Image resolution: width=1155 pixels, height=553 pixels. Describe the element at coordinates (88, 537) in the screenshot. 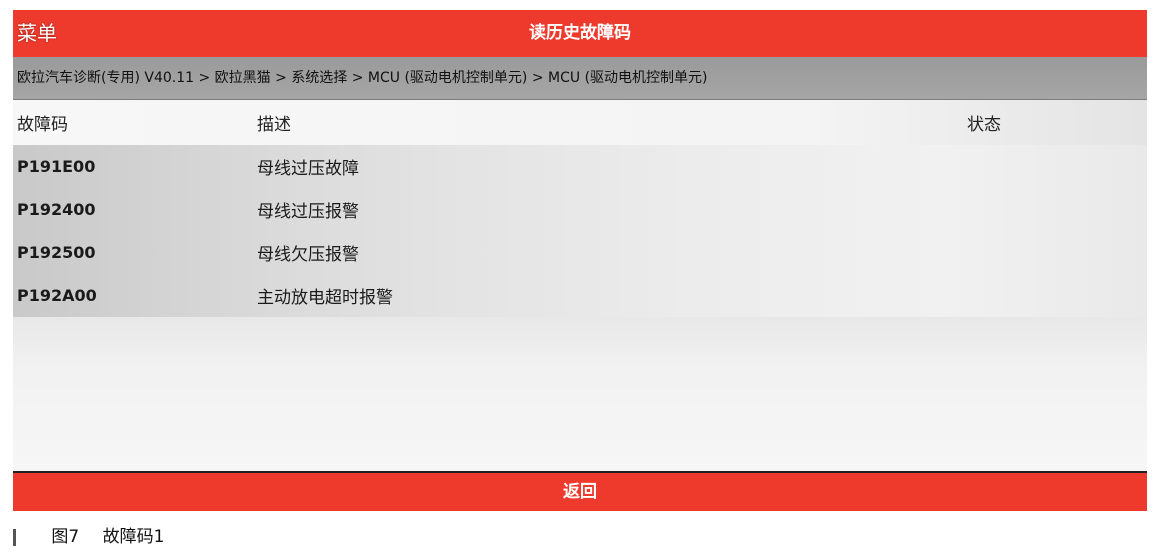

I see `figure-caption: 图7 故障码1` at that location.